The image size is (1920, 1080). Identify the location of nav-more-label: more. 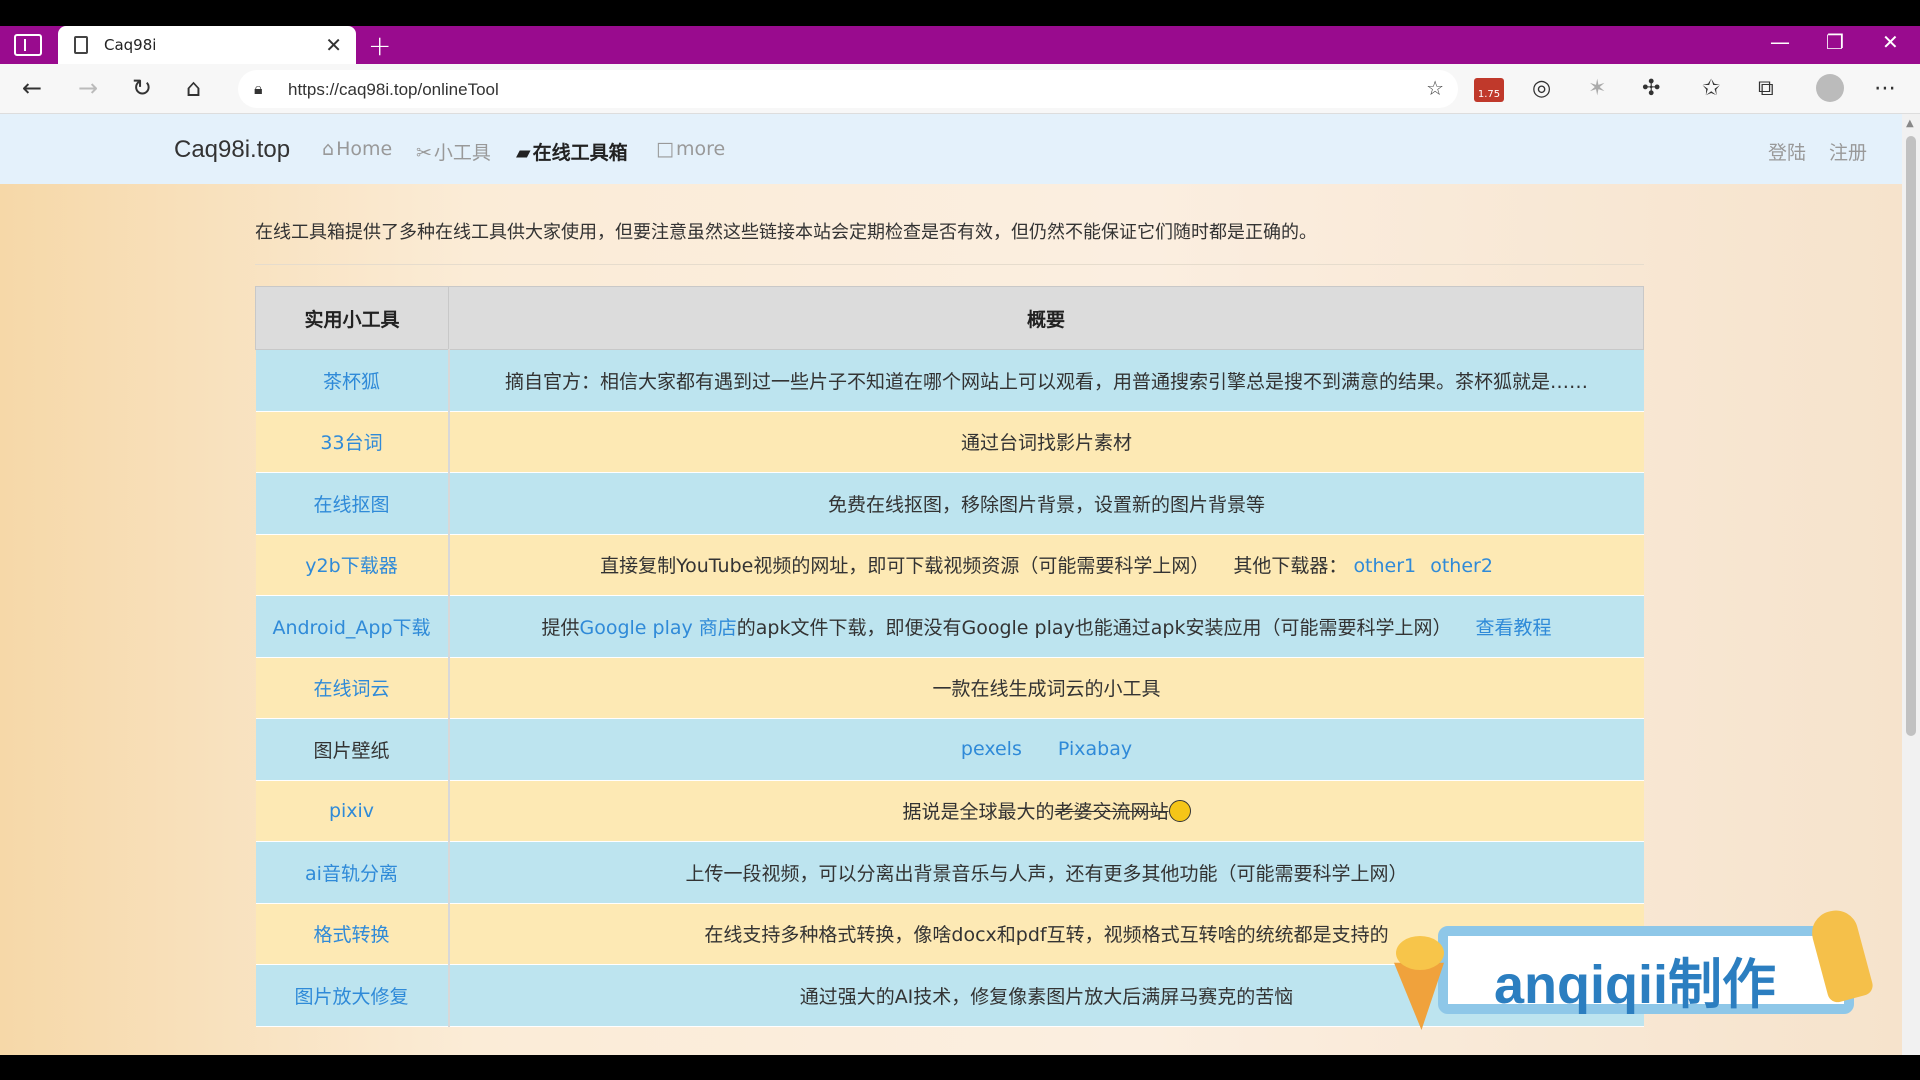
(700, 149).